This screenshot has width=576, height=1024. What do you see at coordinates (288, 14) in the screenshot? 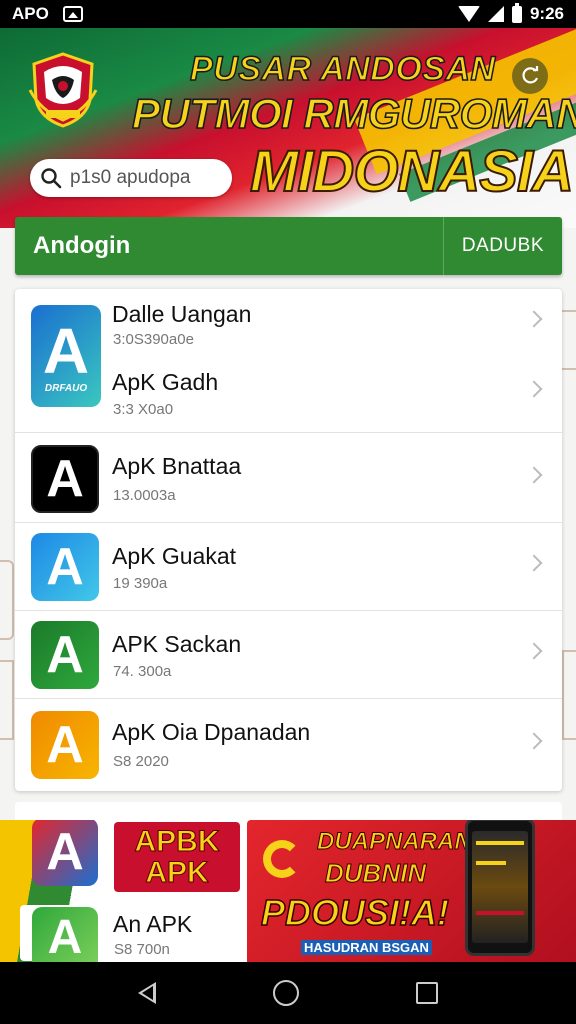
I see `status-bar: APO 9:26` at bounding box center [288, 14].